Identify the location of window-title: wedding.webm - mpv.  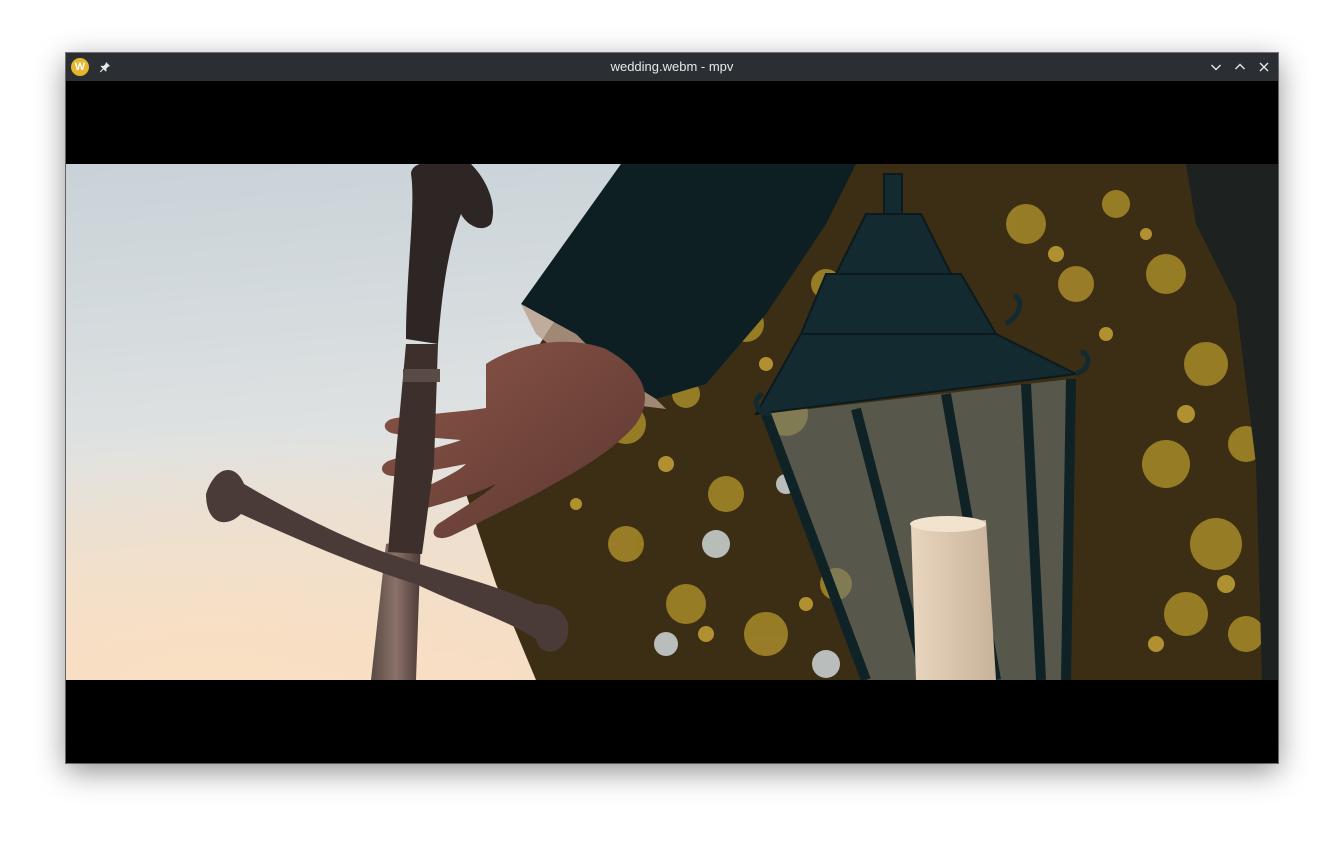
(672, 66).